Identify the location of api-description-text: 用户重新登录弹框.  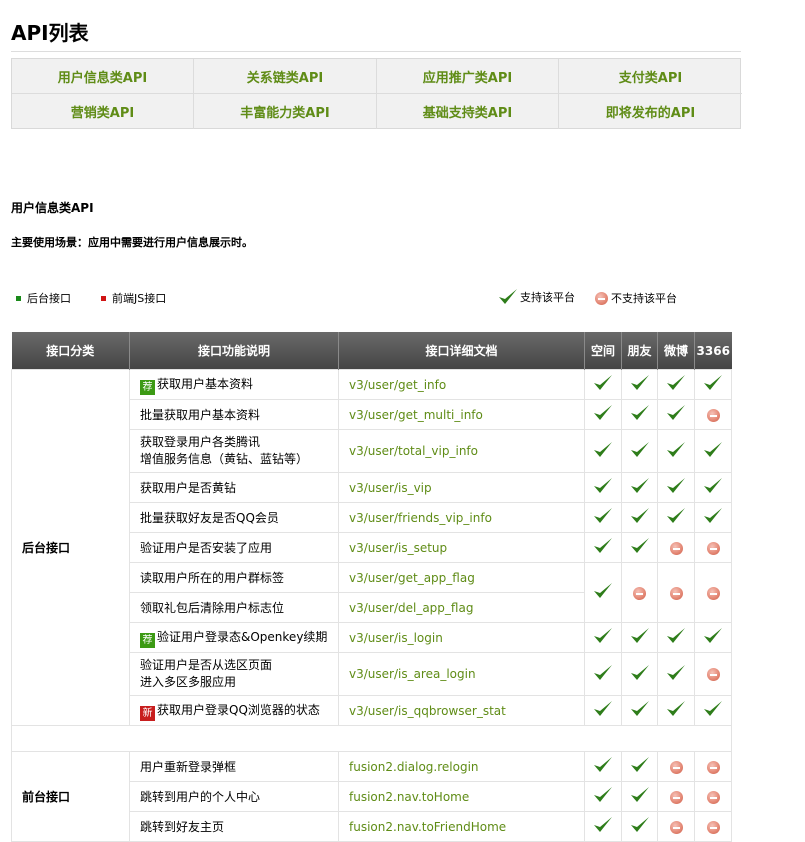
(188, 767).